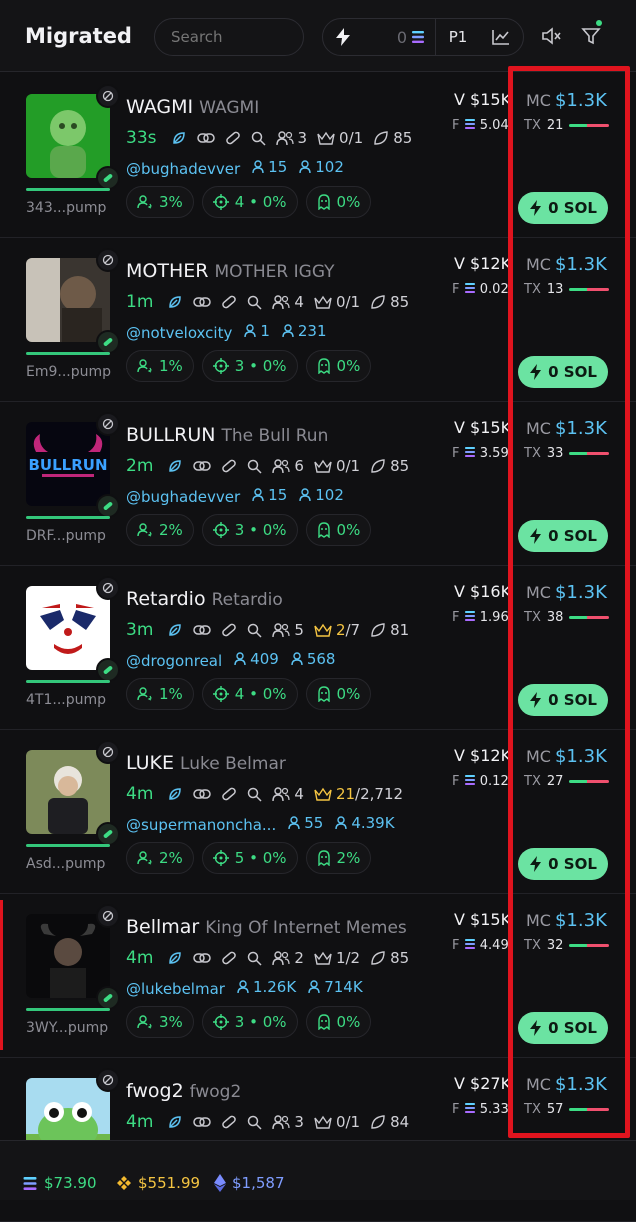 The height and width of the screenshot is (1222, 636). I want to click on contract-address: Asd...pump, so click(65, 864).